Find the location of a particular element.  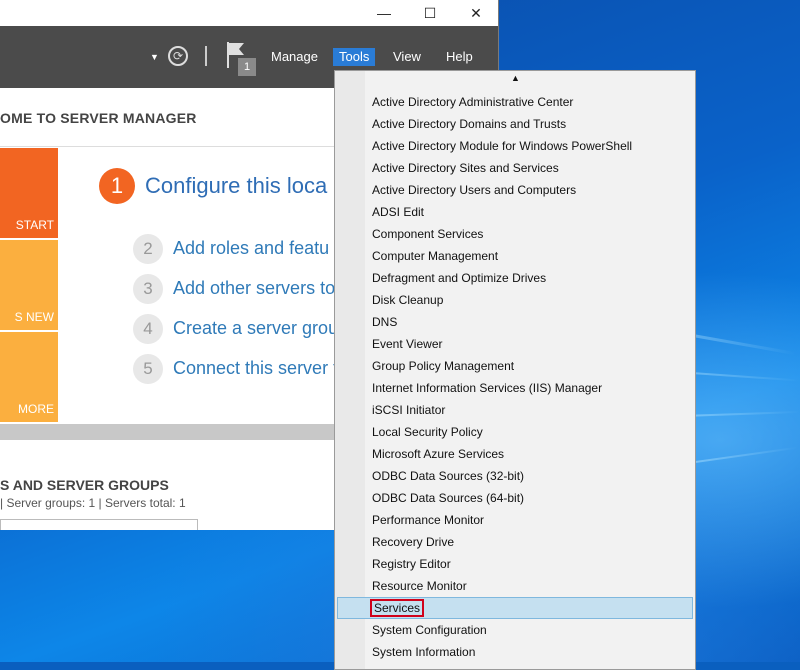

menu-item-recovery-drive: Recovery Drive is located at coordinates (515, 542).